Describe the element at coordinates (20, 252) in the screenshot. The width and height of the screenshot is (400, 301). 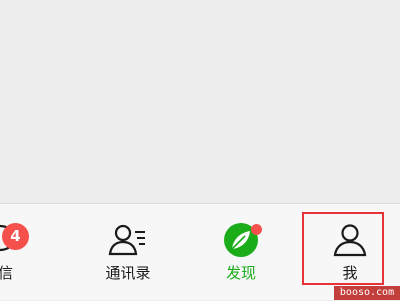
I see `tab-chats: 4 信` at that location.